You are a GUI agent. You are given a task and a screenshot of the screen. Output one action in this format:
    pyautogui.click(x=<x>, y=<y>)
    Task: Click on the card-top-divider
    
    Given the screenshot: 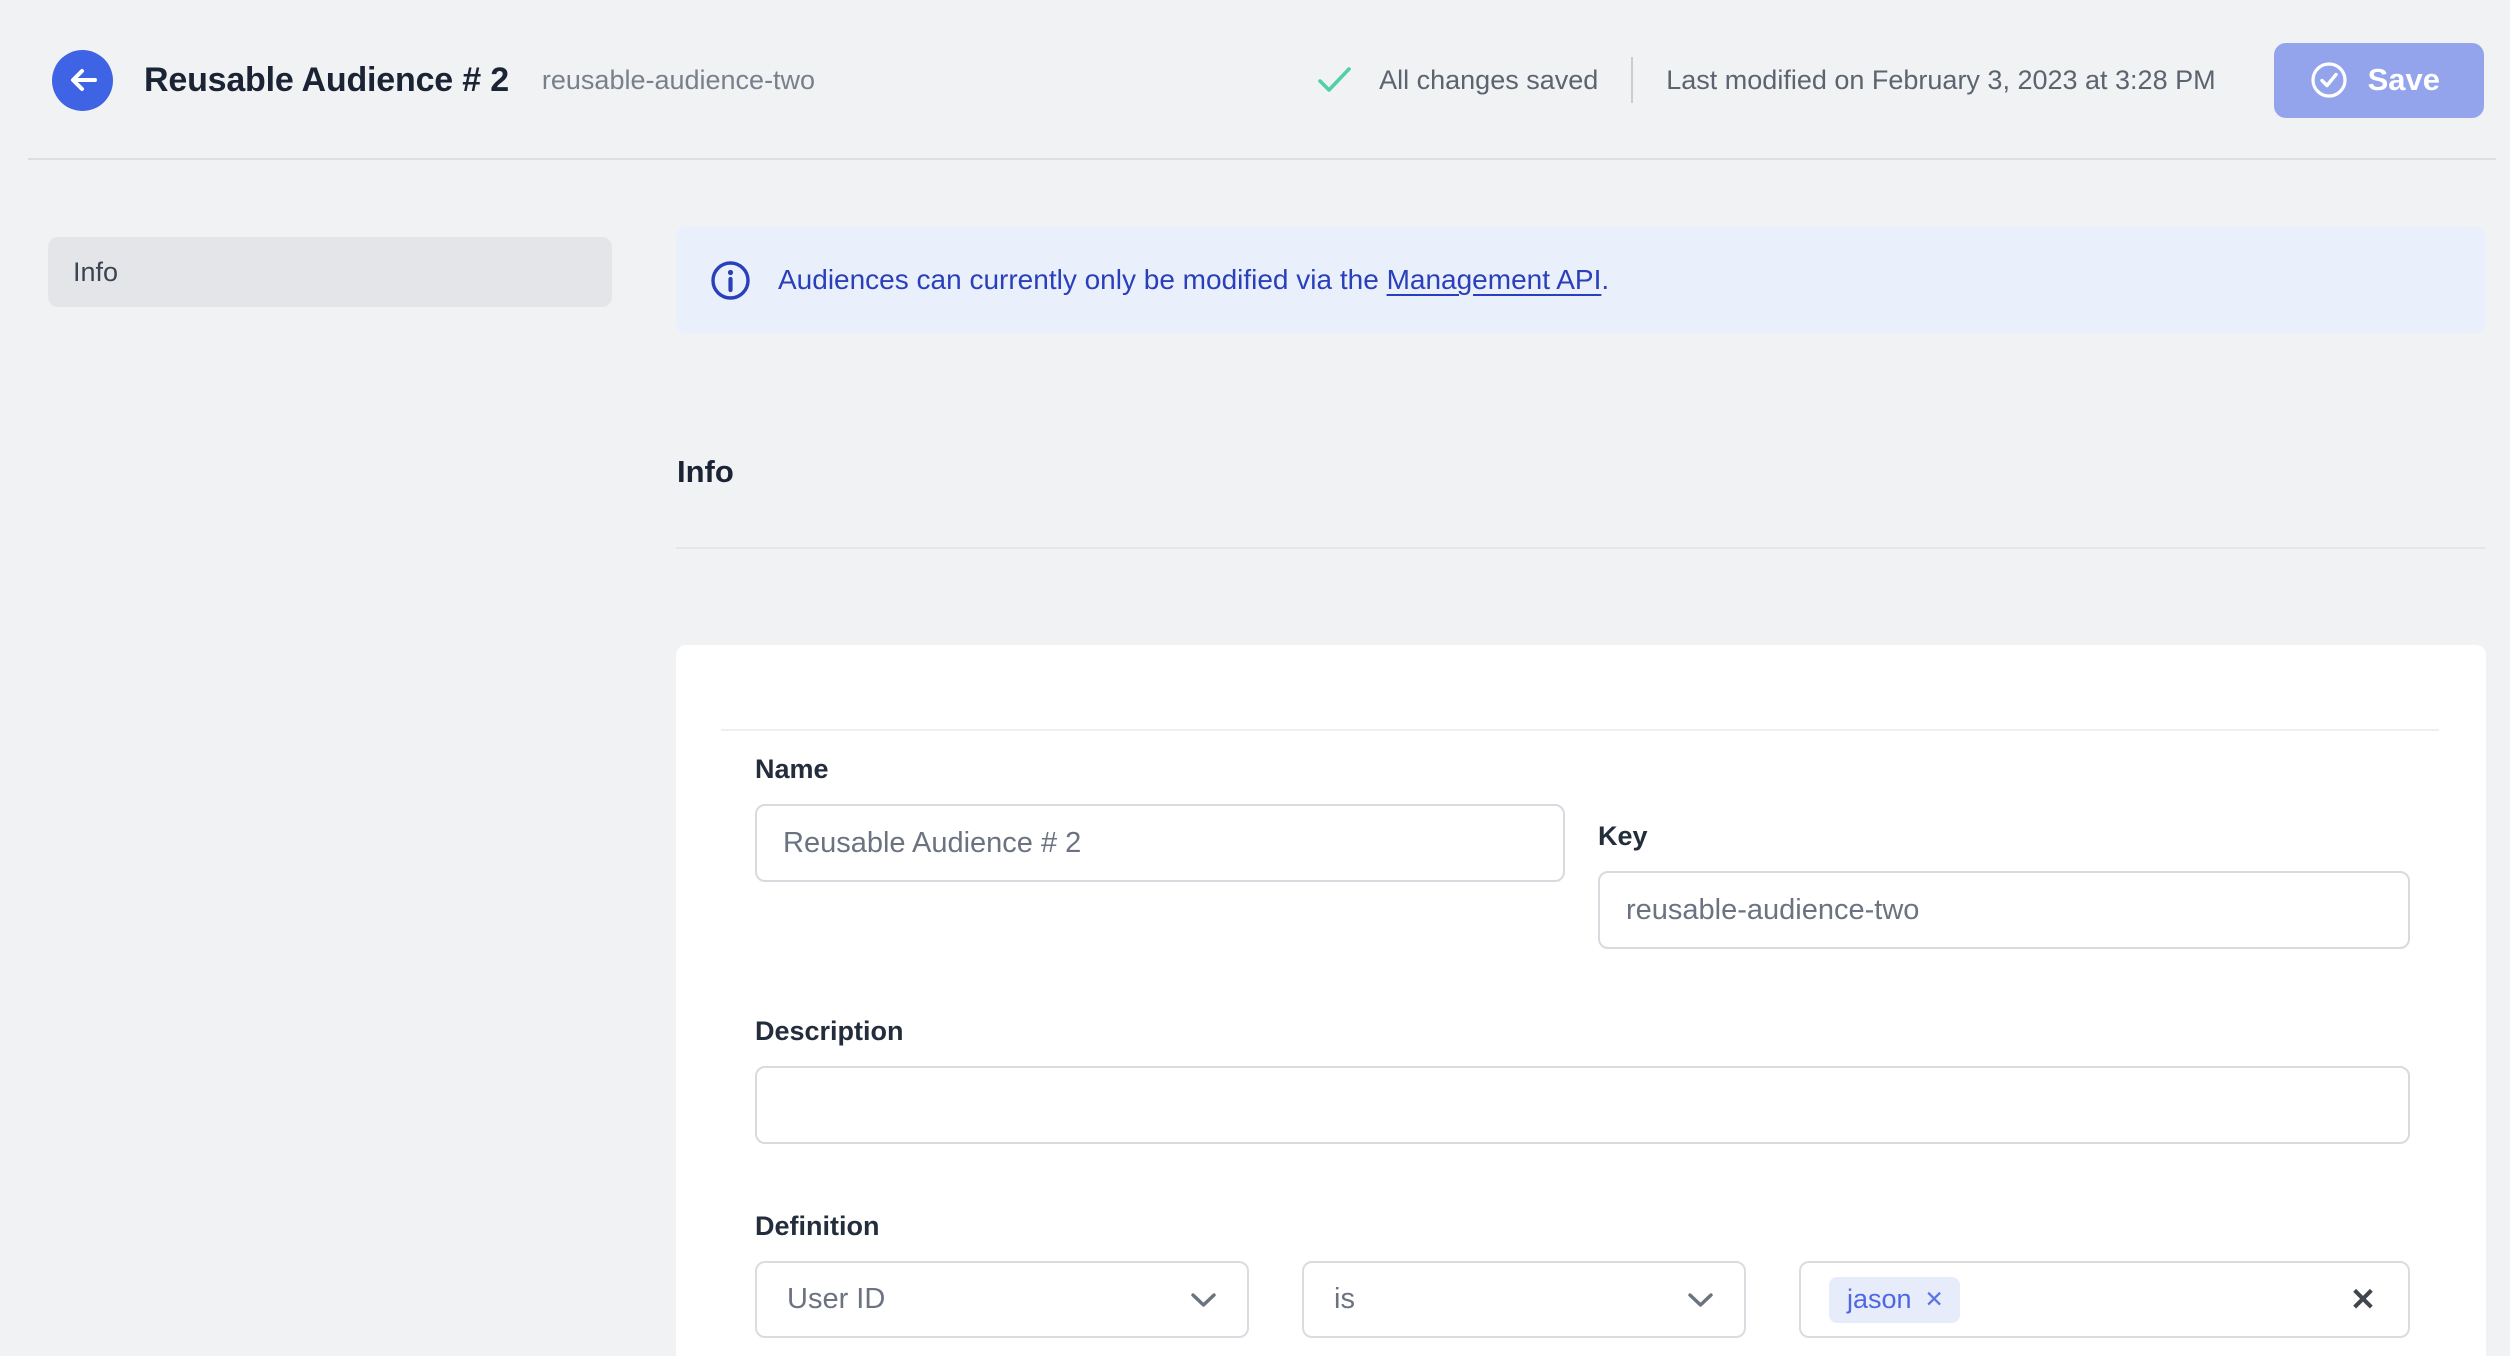 What is the action you would take?
    pyautogui.click(x=1580, y=730)
    